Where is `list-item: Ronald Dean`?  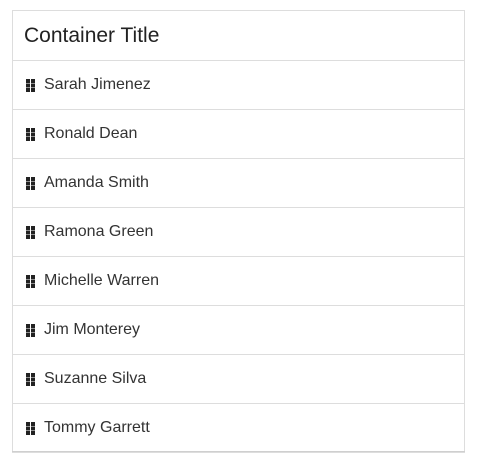
list-item: Ronald Dean is located at coordinates (238, 134).